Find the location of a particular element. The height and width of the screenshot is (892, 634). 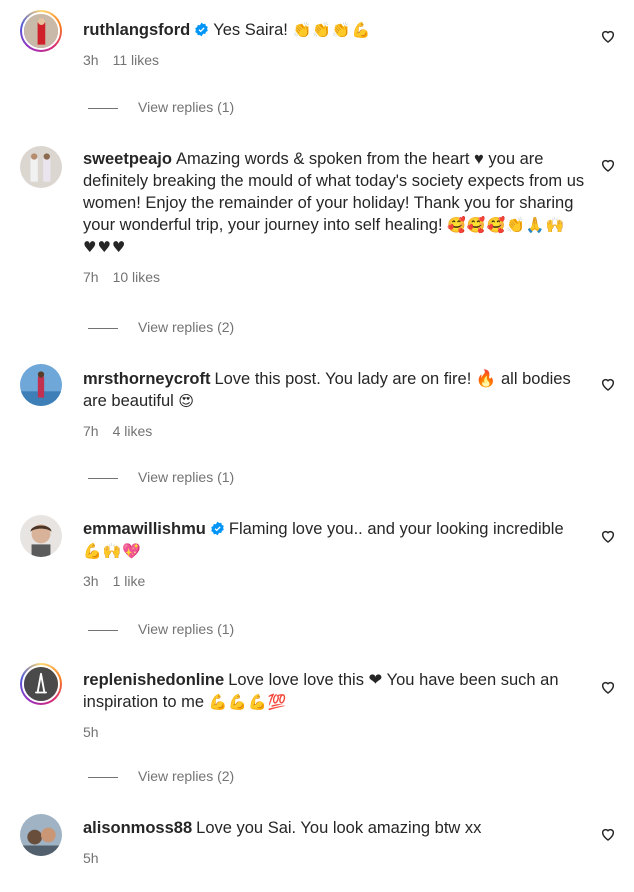

comment-emoji: 😍 is located at coordinates (187, 401).